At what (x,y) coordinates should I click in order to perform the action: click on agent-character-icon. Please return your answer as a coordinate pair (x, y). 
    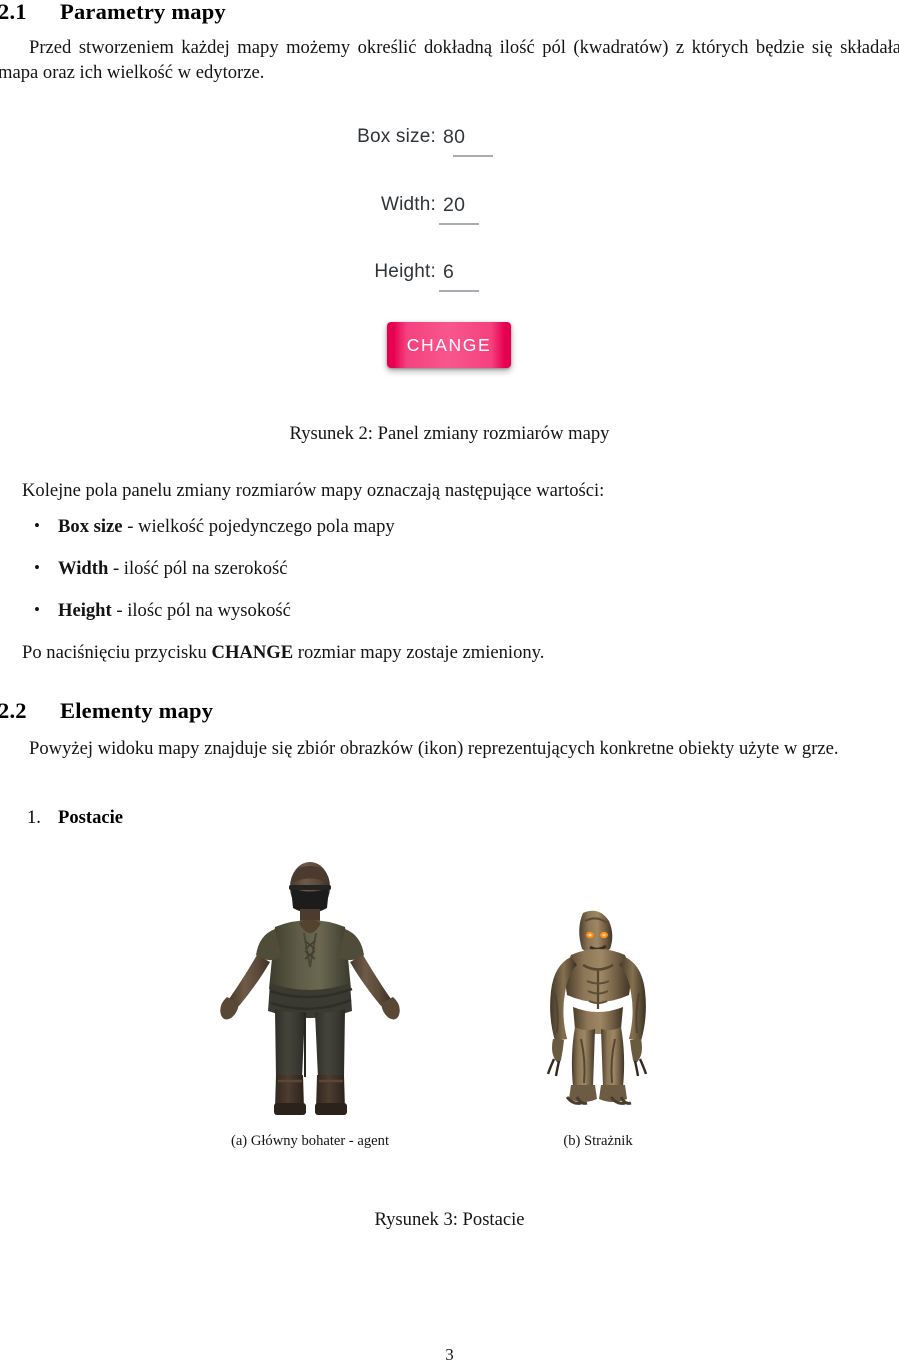
    Looking at the image, I should click on (310, 988).